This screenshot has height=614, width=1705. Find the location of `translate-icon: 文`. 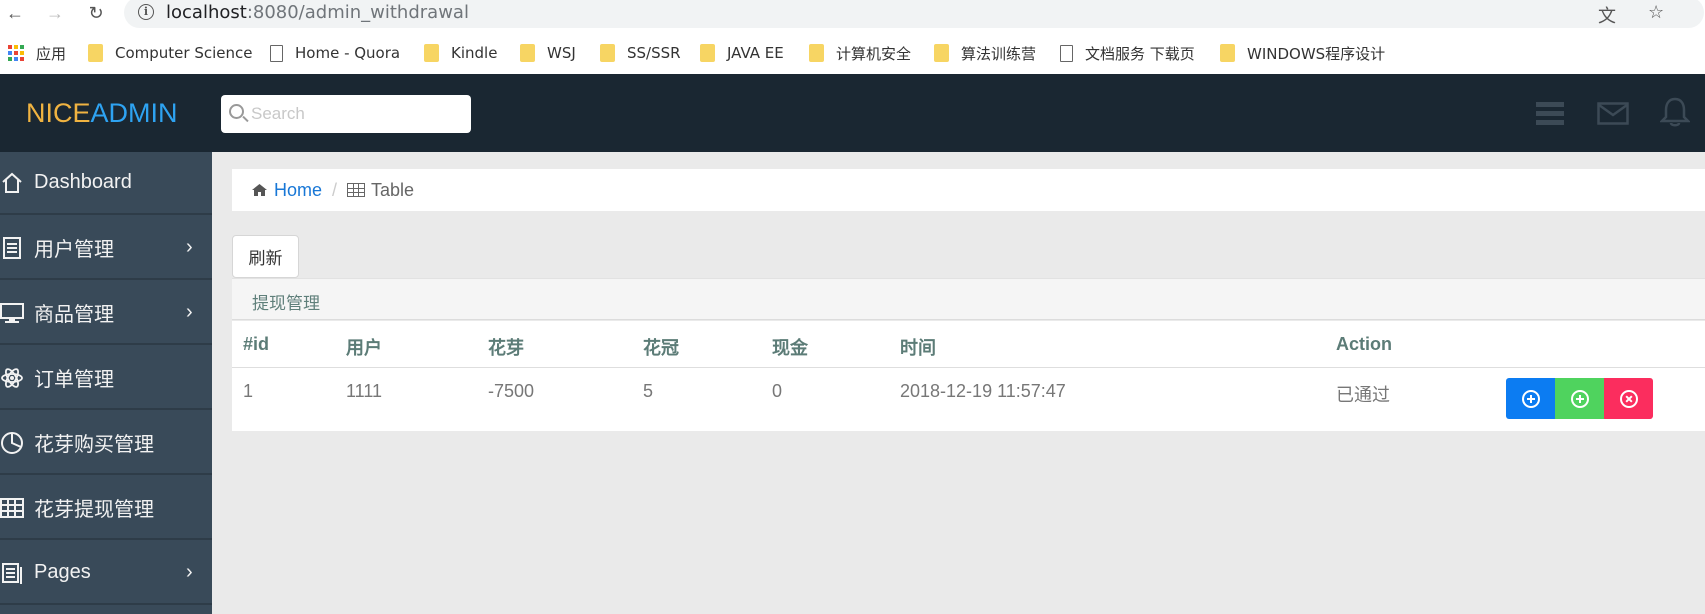

translate-icon: 文 is located at coordinates (1607, 15).